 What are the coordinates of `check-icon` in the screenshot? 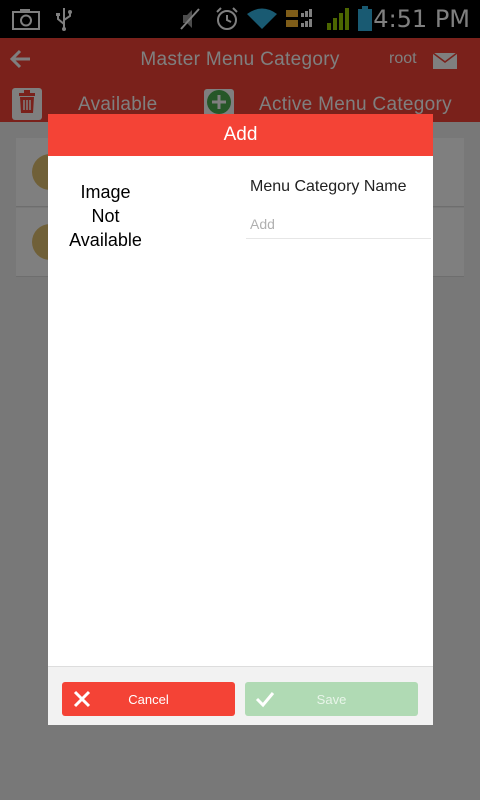 It's located at (265, 699).